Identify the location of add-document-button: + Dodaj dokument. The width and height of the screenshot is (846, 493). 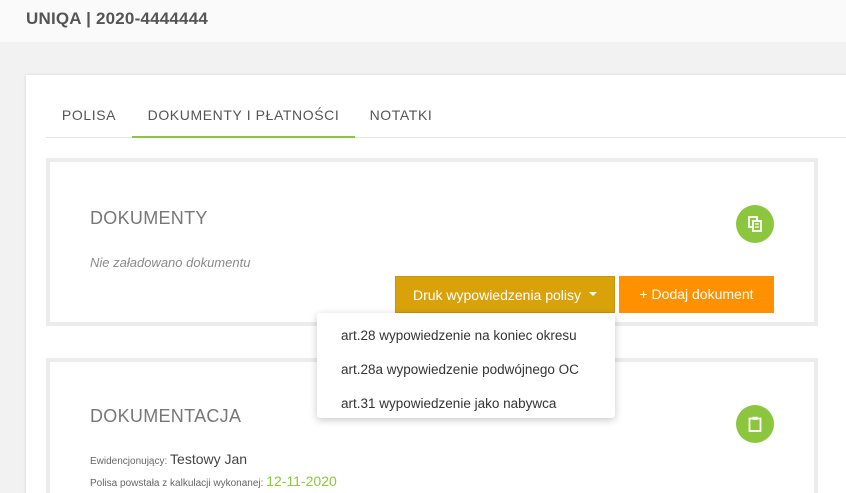
(696, 294).